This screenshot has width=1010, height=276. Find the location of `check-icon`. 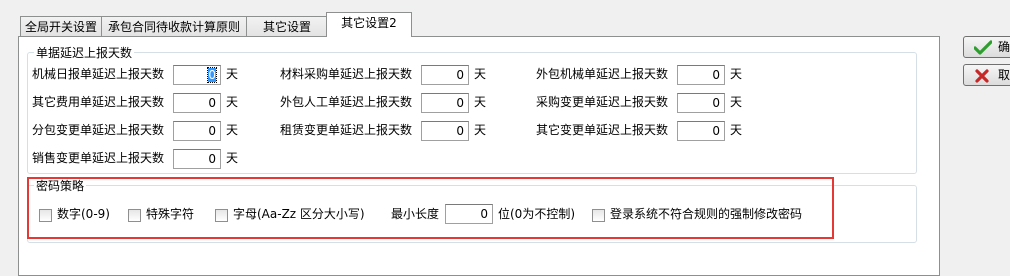

check-icon is located at coordinates (983, 47).